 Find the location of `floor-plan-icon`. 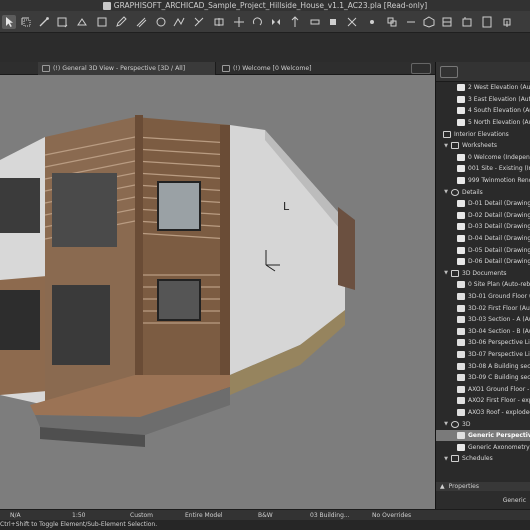

floor-plan-icon is located at coordinates (447, 22).